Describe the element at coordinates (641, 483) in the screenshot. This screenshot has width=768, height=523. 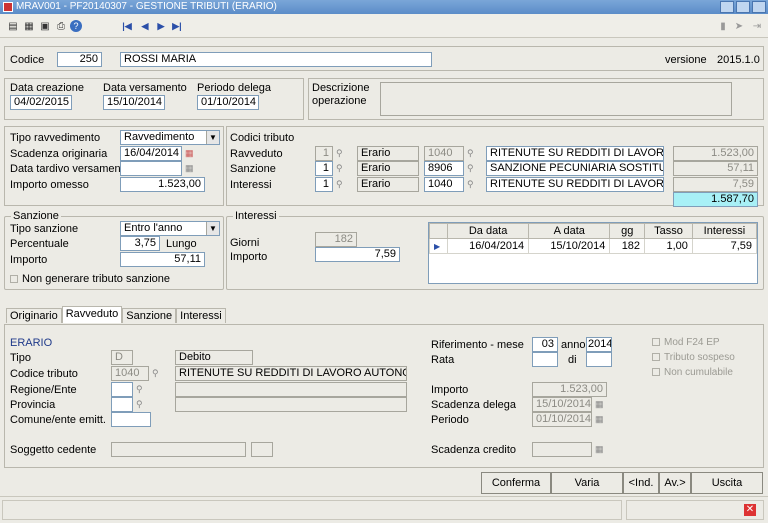
I see `prev-ind-button: <Ind.` at that location.